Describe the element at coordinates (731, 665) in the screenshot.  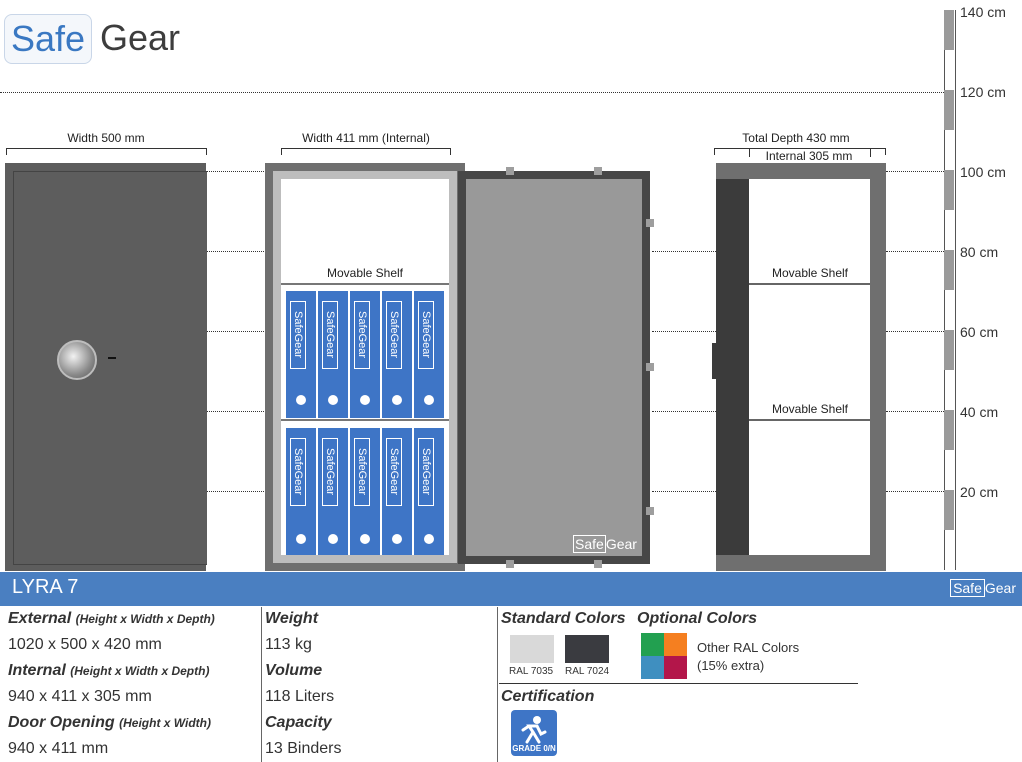
I see `optional-colors-extra: (15% extra)` at that location.